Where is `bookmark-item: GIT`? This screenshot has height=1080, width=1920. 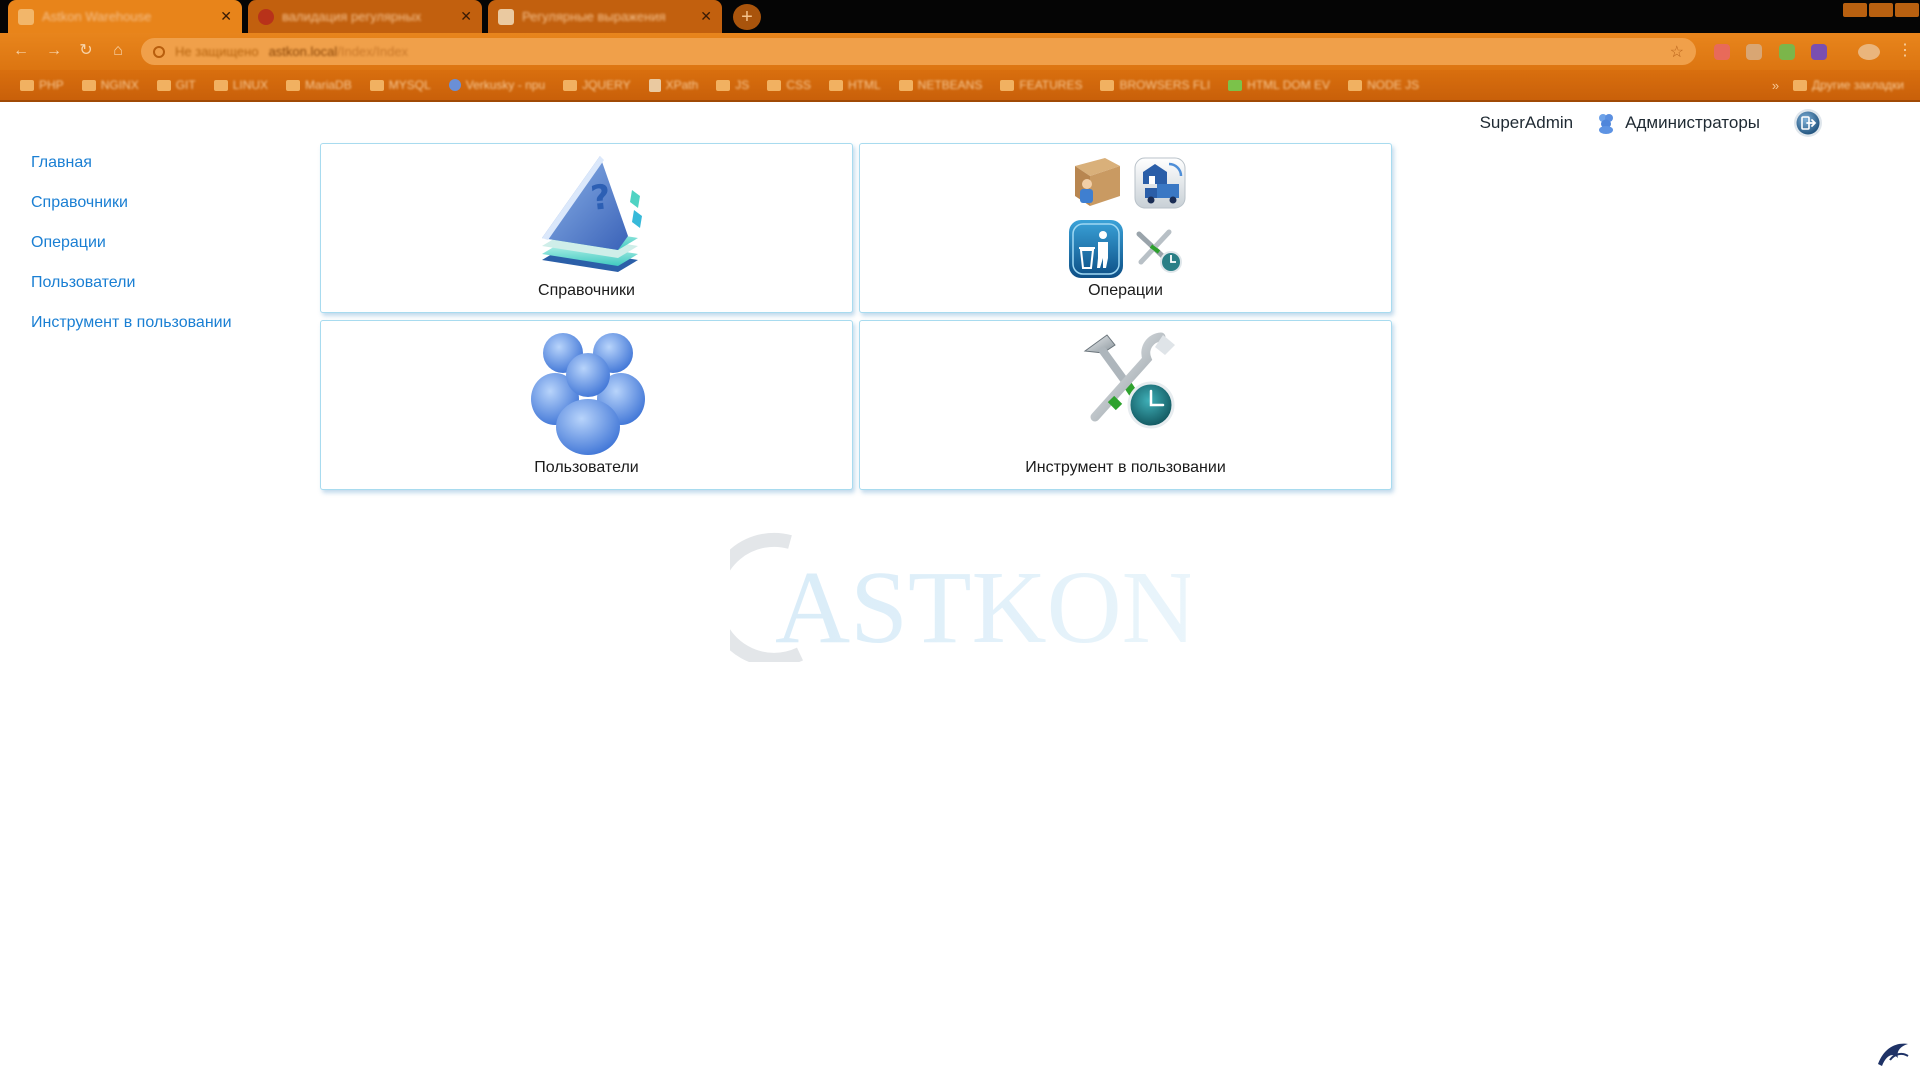 bookmark-item: GIT is located at coordinates (176, 85).